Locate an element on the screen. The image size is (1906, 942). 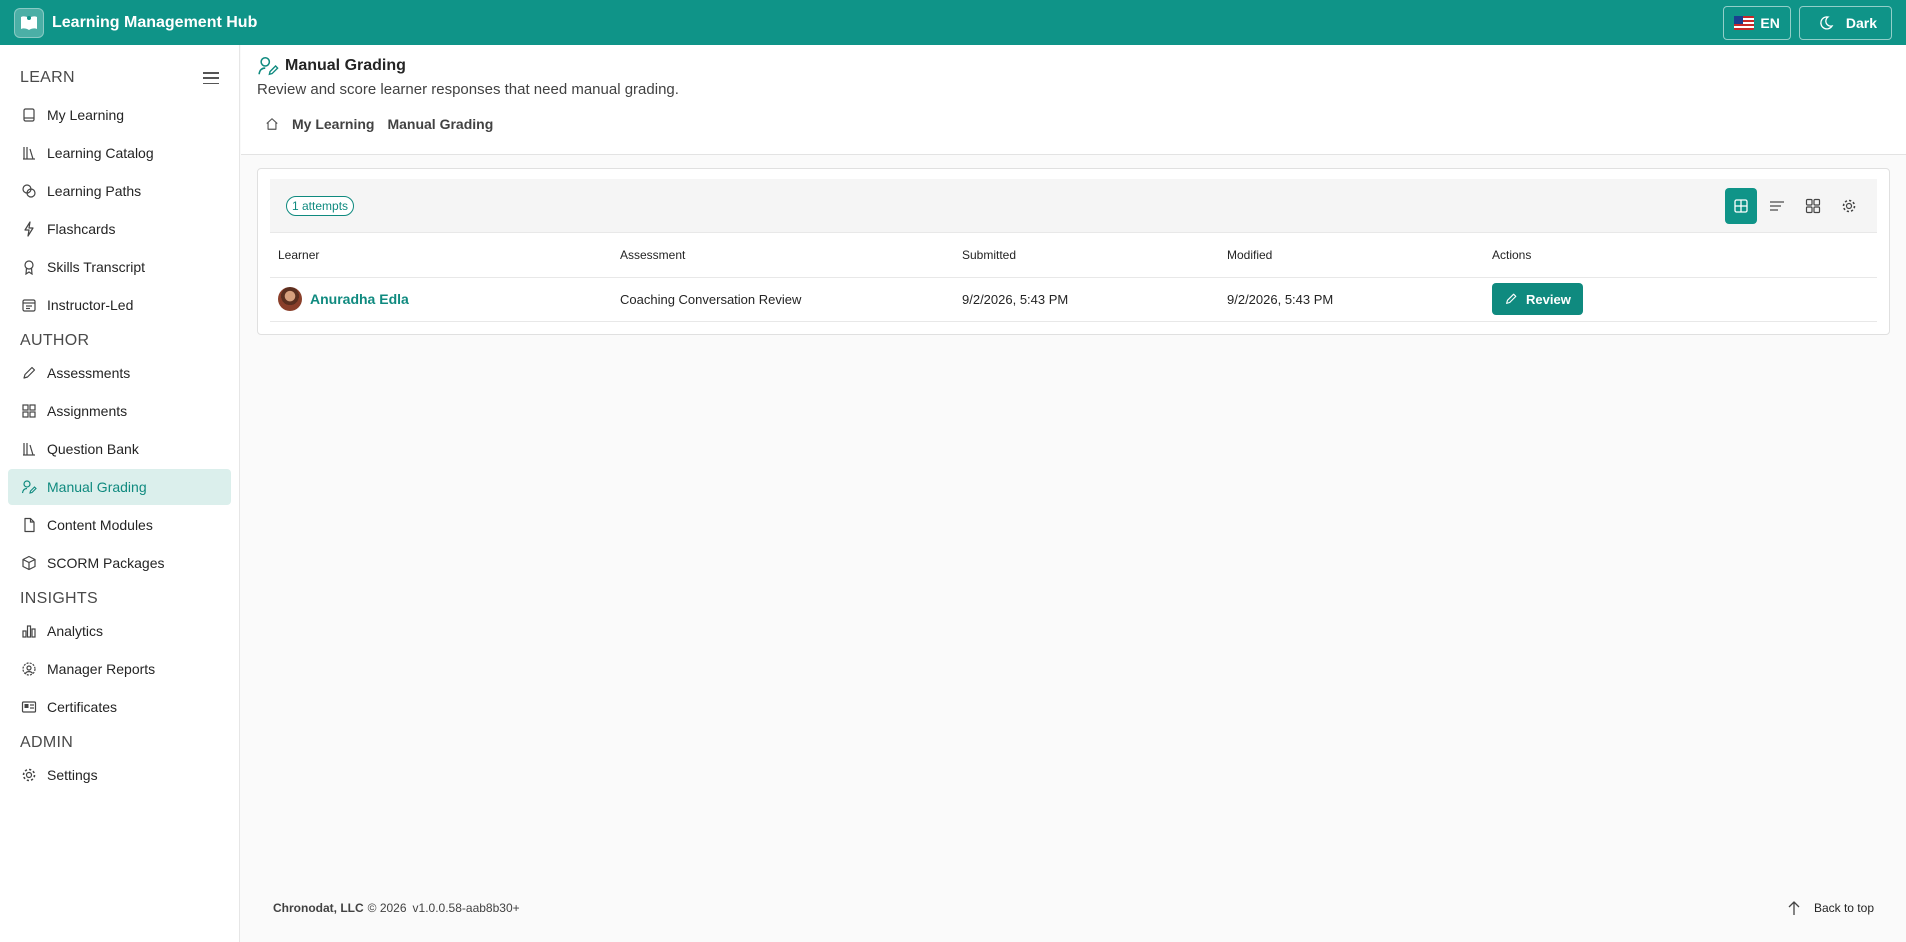
sidebar-item-label: Content Modules is located at coordinates (100, 525).